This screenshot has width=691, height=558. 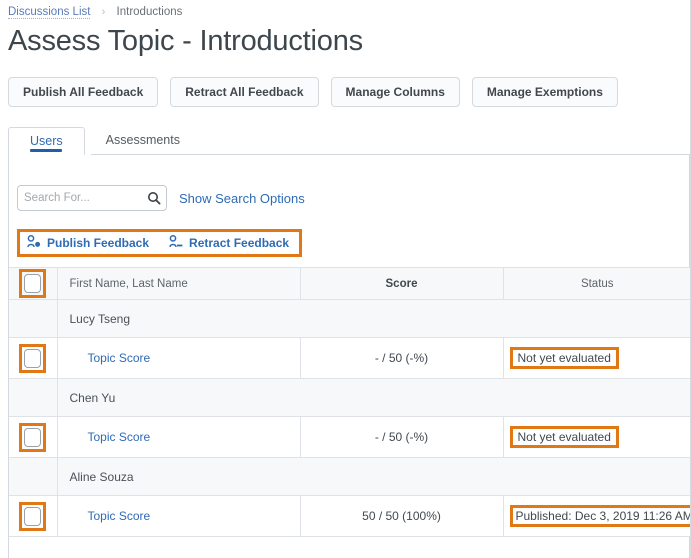 I want to click on search-icon, so click(x=154, y=198).